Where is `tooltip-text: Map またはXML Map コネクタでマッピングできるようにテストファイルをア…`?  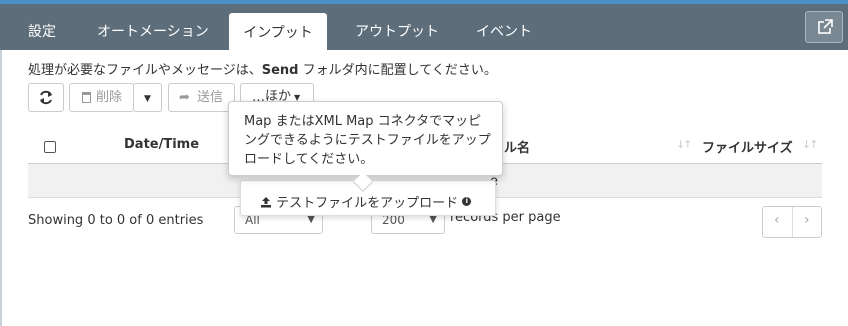 tooltip-text: Map またはXML Map コネクタでマッピングできるようにテストファイルをア… is located at coordinates (367, 140).